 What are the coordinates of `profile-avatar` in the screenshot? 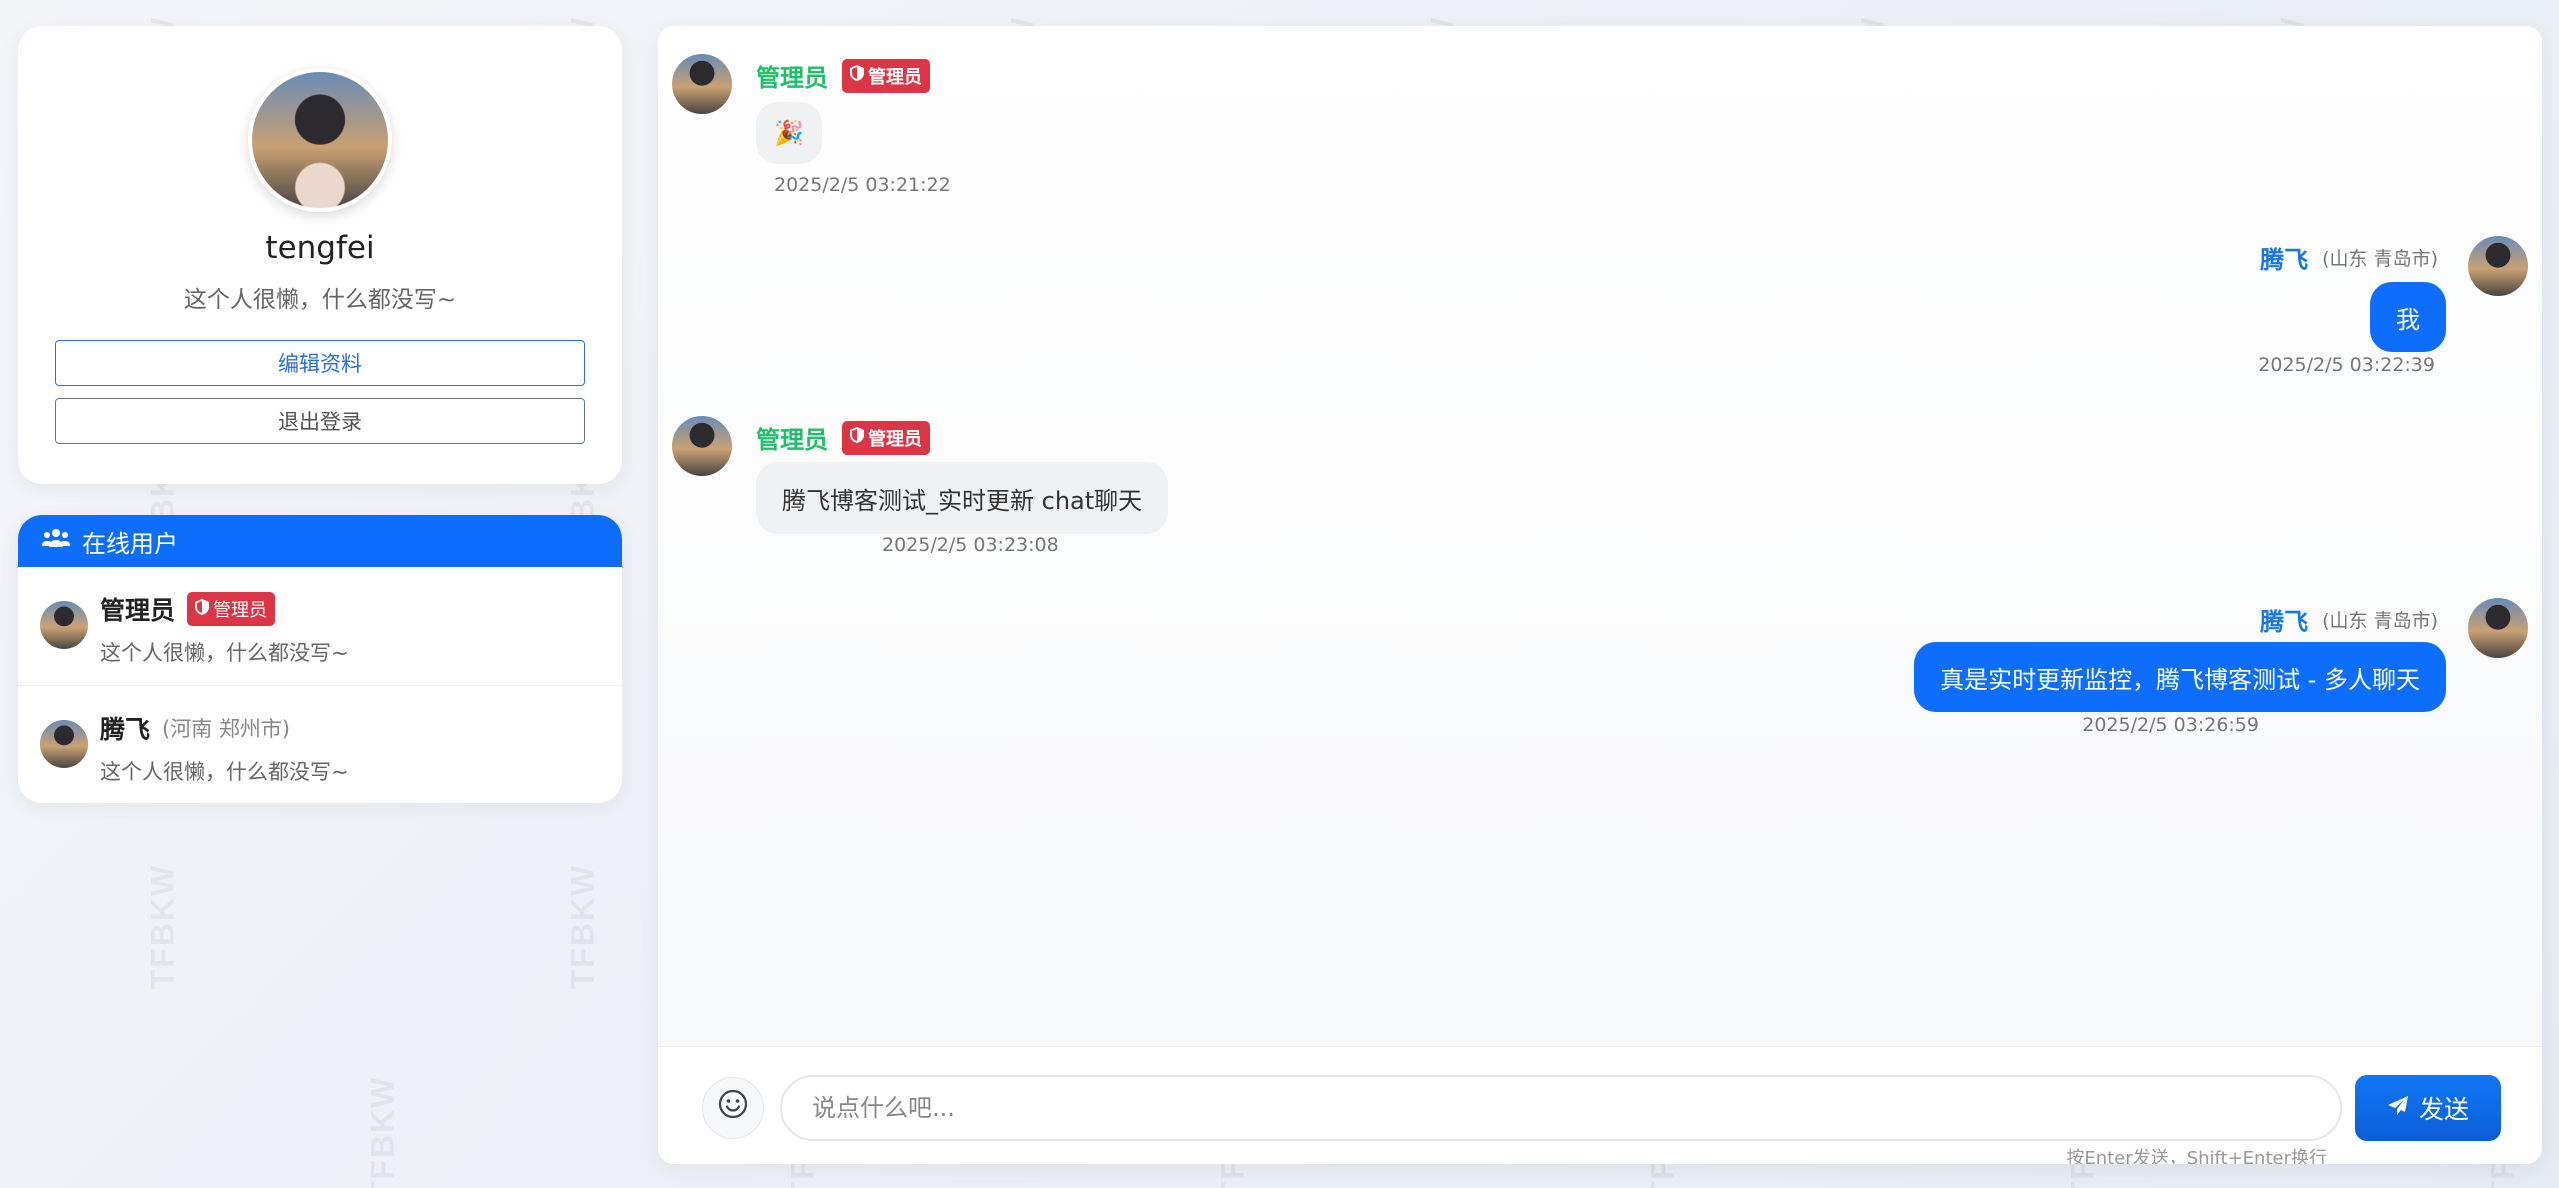 It's located at (320, 140).